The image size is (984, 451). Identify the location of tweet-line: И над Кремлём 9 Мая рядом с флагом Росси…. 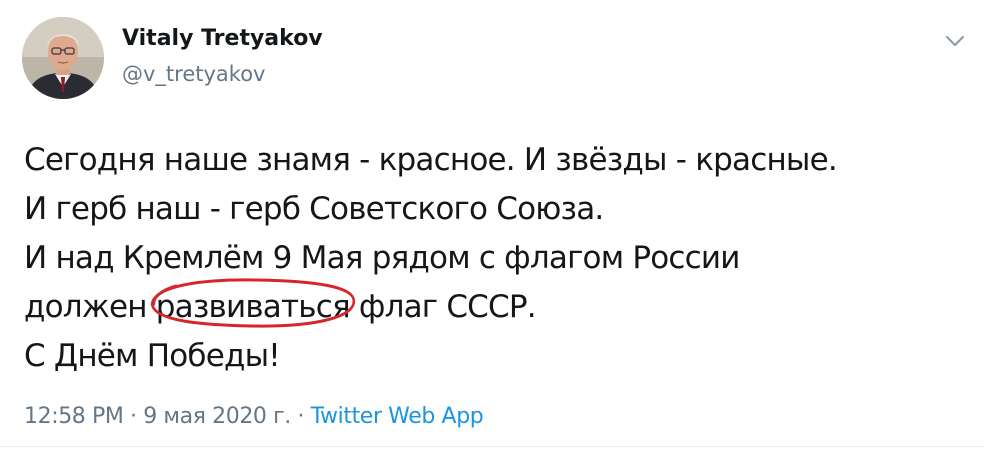
(382, 258).